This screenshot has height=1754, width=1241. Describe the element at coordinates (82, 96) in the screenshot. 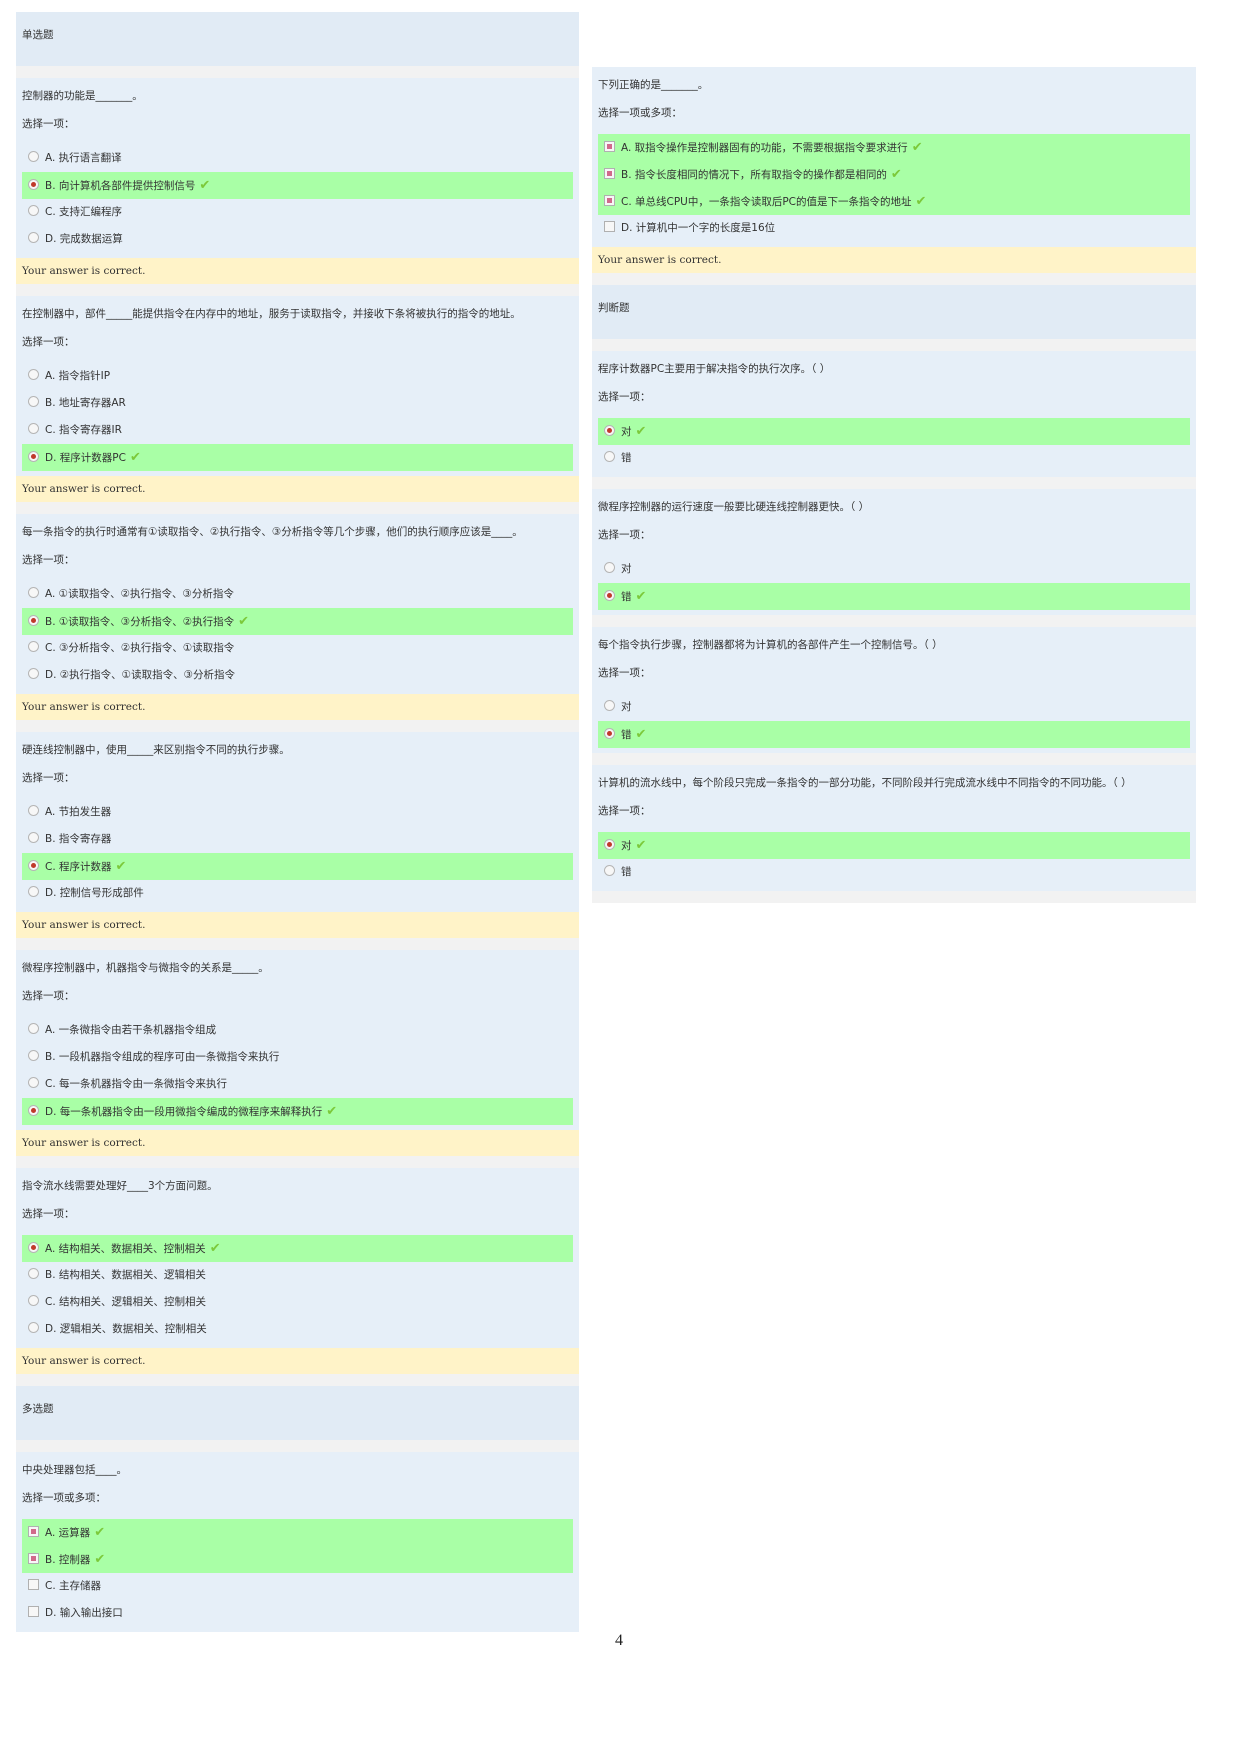

I see `question-text: 控制器的功能是_______。` at that location.